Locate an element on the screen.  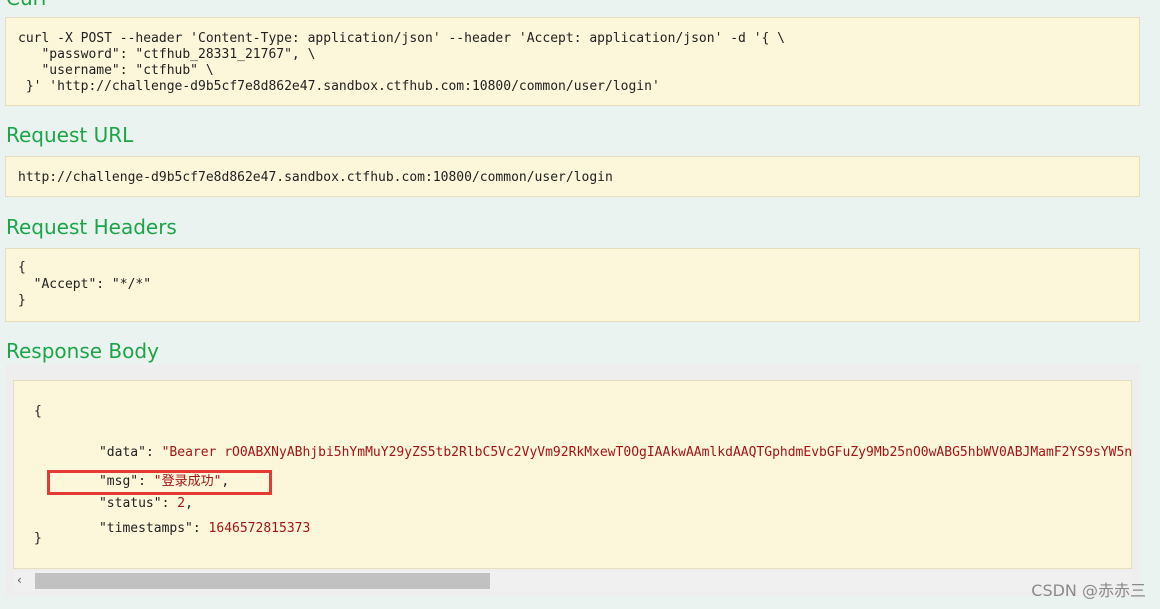
response-timestamps-line: "timestamps": 1646572815373 is located at coordinates (181, 528).